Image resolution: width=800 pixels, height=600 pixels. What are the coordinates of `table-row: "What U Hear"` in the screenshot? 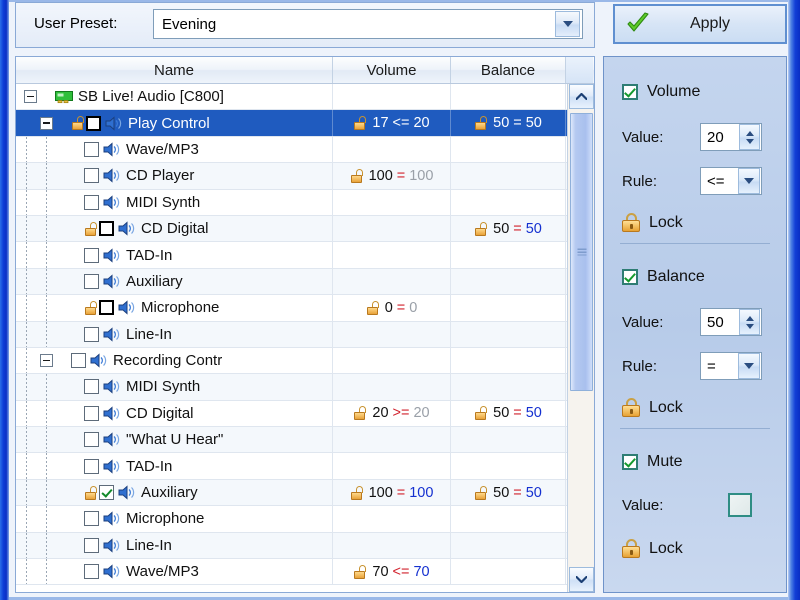 It's located at (292, 440).